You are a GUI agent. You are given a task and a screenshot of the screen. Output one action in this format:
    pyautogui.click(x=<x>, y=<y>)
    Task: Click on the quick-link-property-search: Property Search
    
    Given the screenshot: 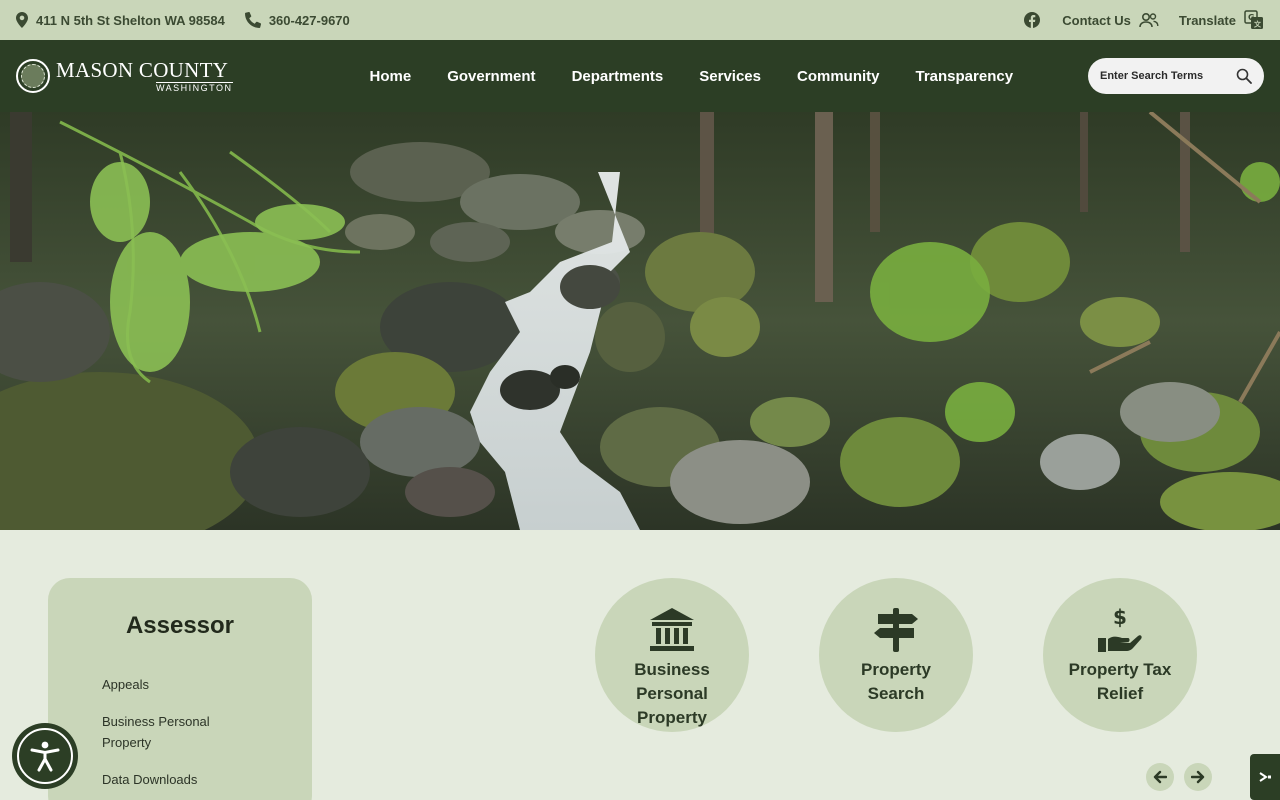 What is the action you would take?
    pyautogui.click(x=896, y=655)
    